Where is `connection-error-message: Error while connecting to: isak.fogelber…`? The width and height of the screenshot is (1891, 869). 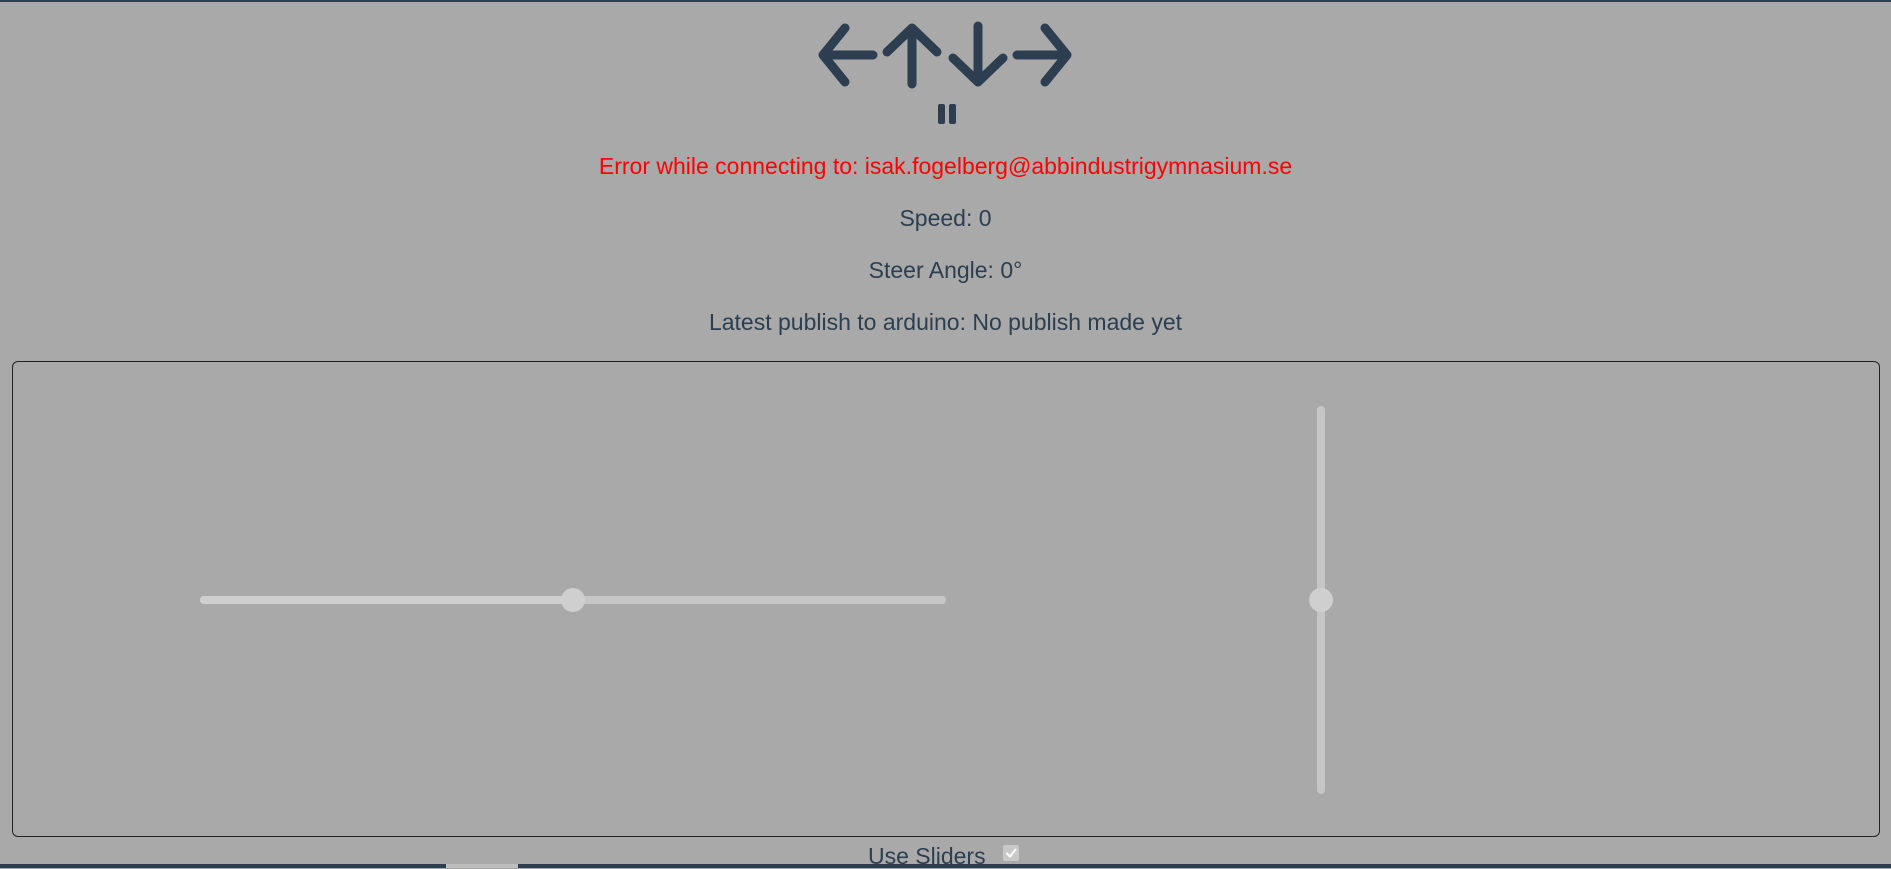 connection-error-message: Error while connecting to: isak.fogelber… is located at coordinates (945, 166).